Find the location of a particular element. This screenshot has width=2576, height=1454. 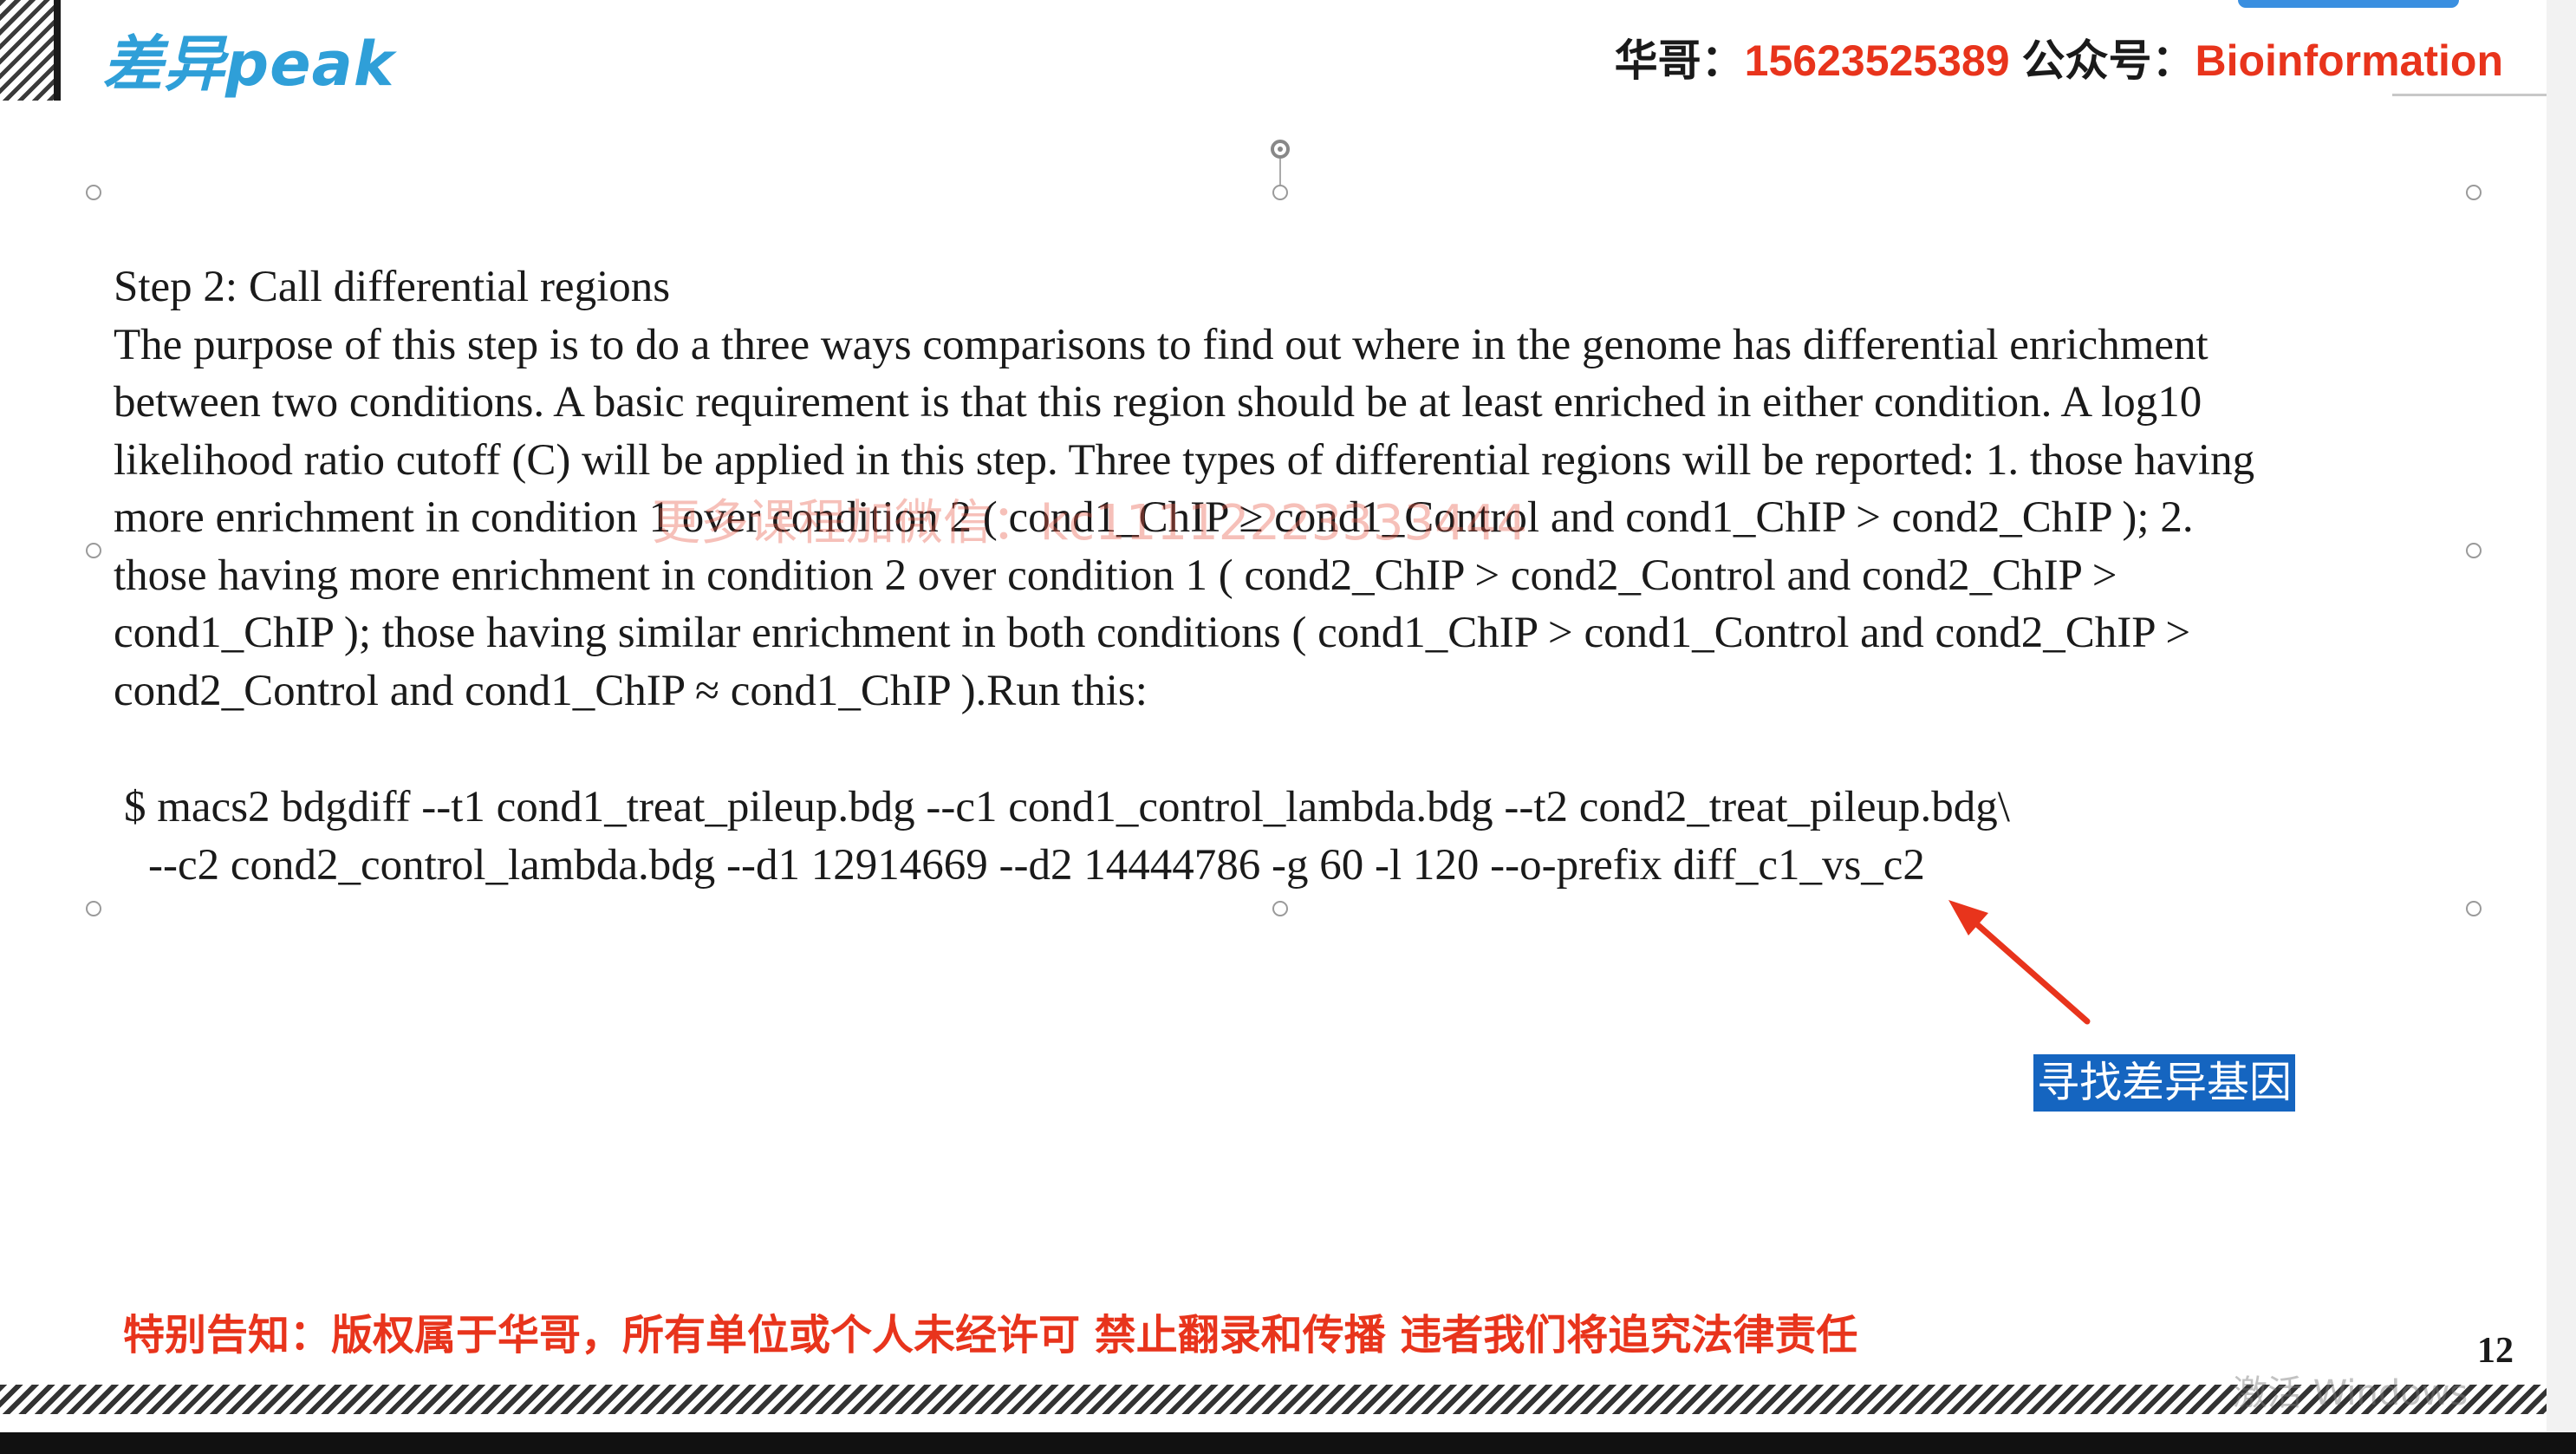

account-name: Bioinformation is located at coordinates (2349, 61).